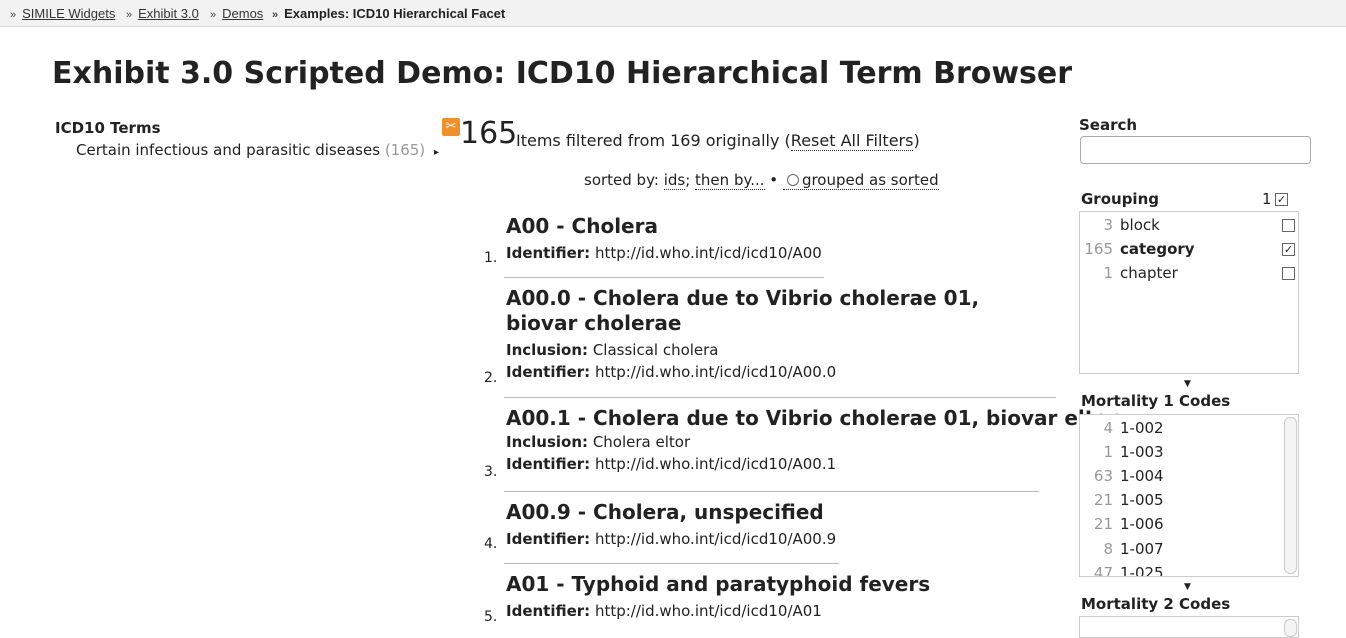  I want to click on item-number: 2., so click(491, 378).